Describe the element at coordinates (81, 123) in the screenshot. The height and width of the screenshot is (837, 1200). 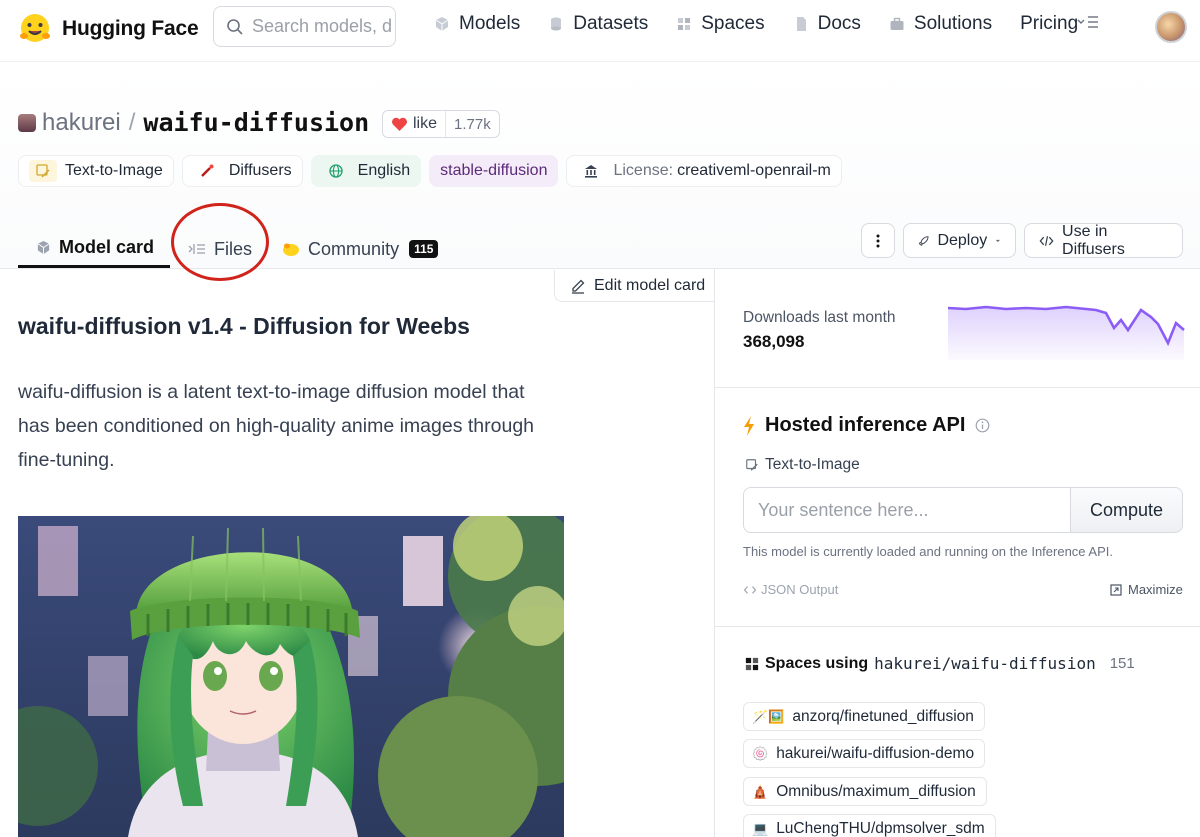
I see `repo-owner: hakurei` at that location.